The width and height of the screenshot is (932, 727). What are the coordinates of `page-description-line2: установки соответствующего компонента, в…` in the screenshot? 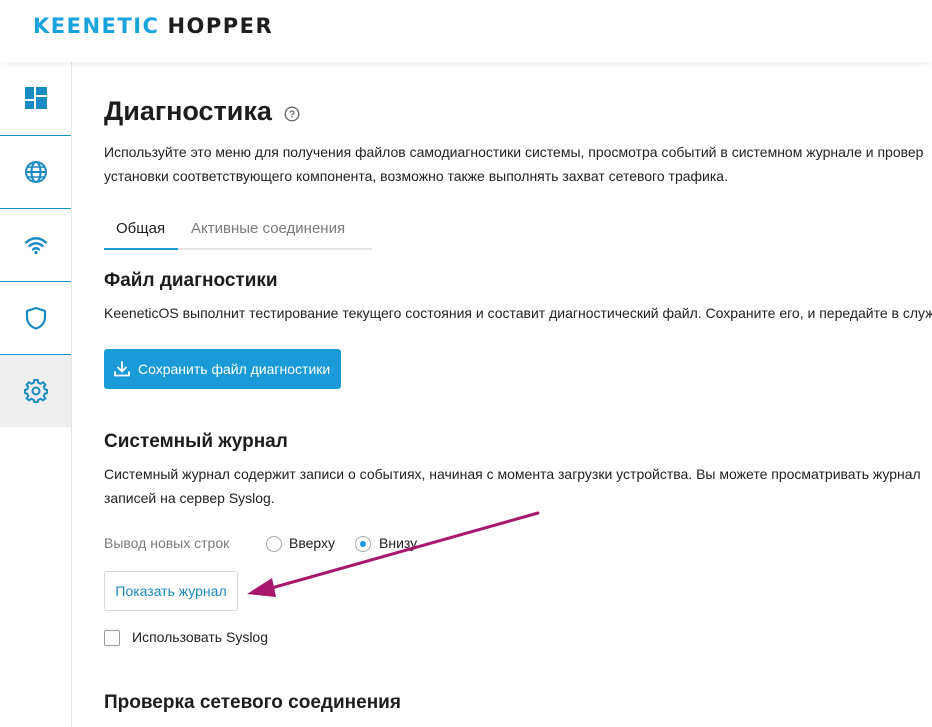 It's located at (416, 176).